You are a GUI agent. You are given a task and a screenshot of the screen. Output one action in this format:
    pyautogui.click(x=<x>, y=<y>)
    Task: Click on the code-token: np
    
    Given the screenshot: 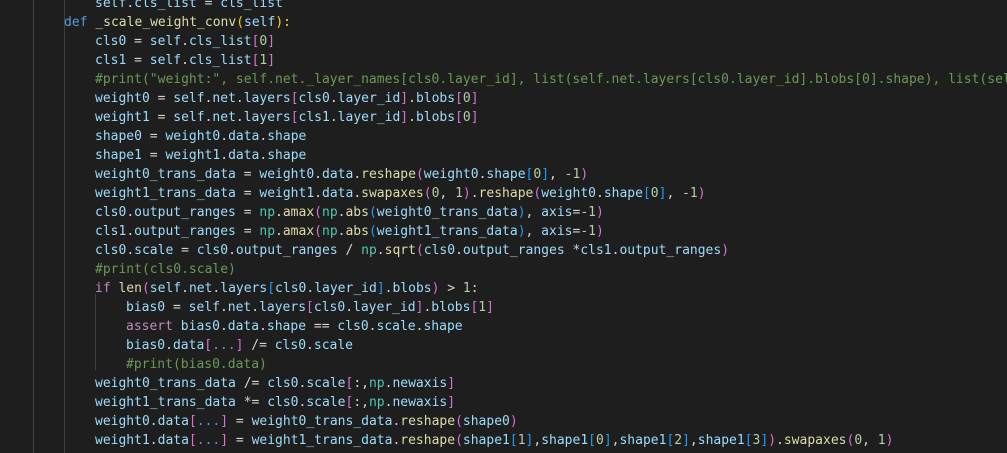 What is the action you would take?
    pyautogui.click(x=267, y=212)
    